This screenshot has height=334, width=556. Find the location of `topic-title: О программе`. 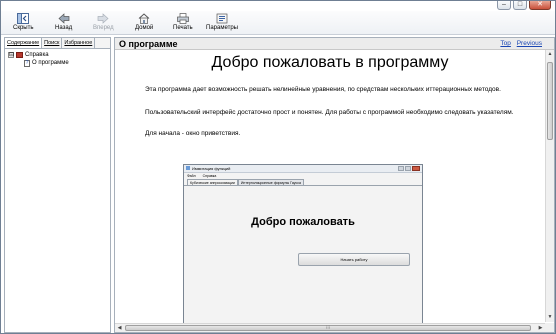

topic-title: О программе is located at coordinates (148, 44).